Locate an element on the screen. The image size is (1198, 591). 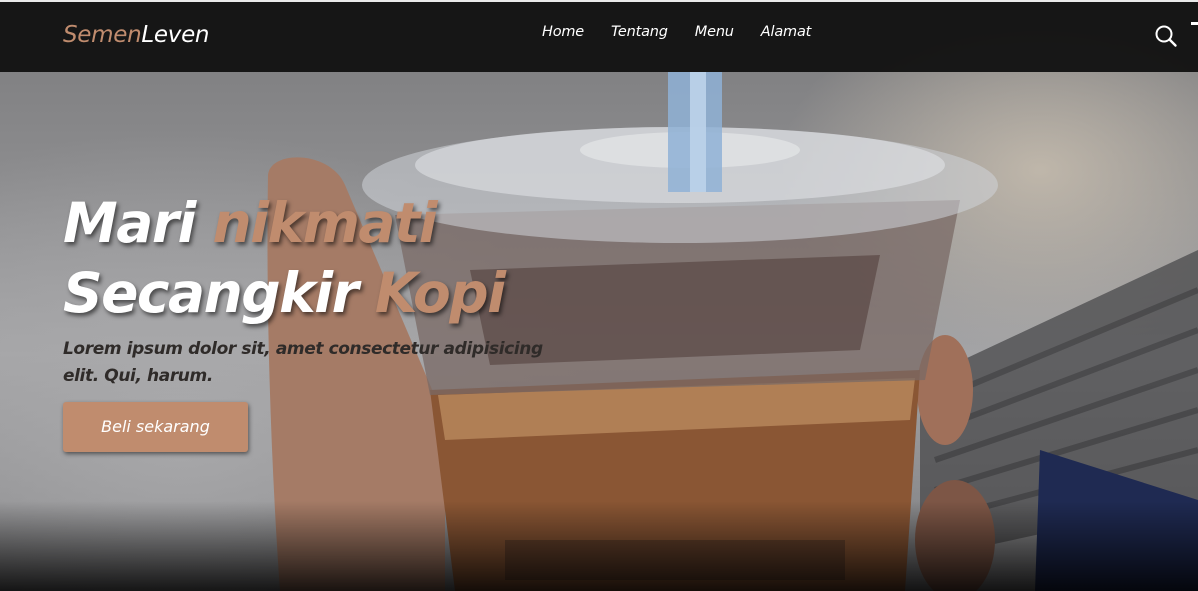
navbar: SemenLeven Home Tentang Menu Alamat is located at coordinates (599, 36).